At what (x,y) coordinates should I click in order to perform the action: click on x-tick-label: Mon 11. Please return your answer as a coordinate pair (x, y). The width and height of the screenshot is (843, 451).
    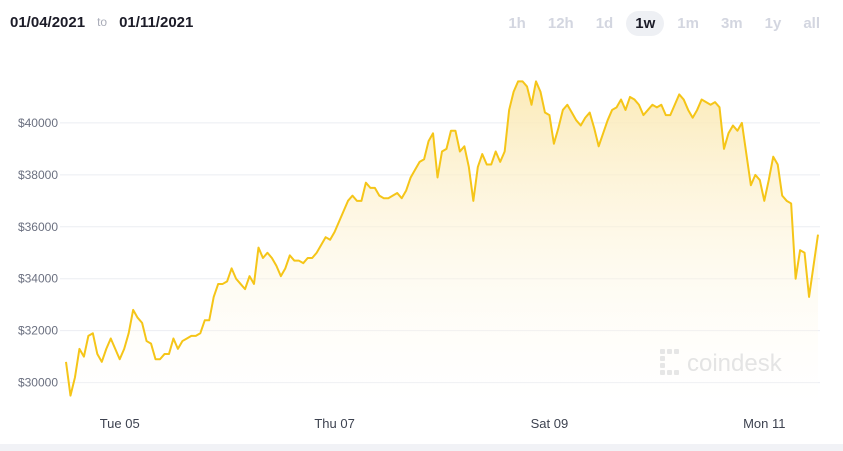
    Looking at the image, I should click on (764, 423).